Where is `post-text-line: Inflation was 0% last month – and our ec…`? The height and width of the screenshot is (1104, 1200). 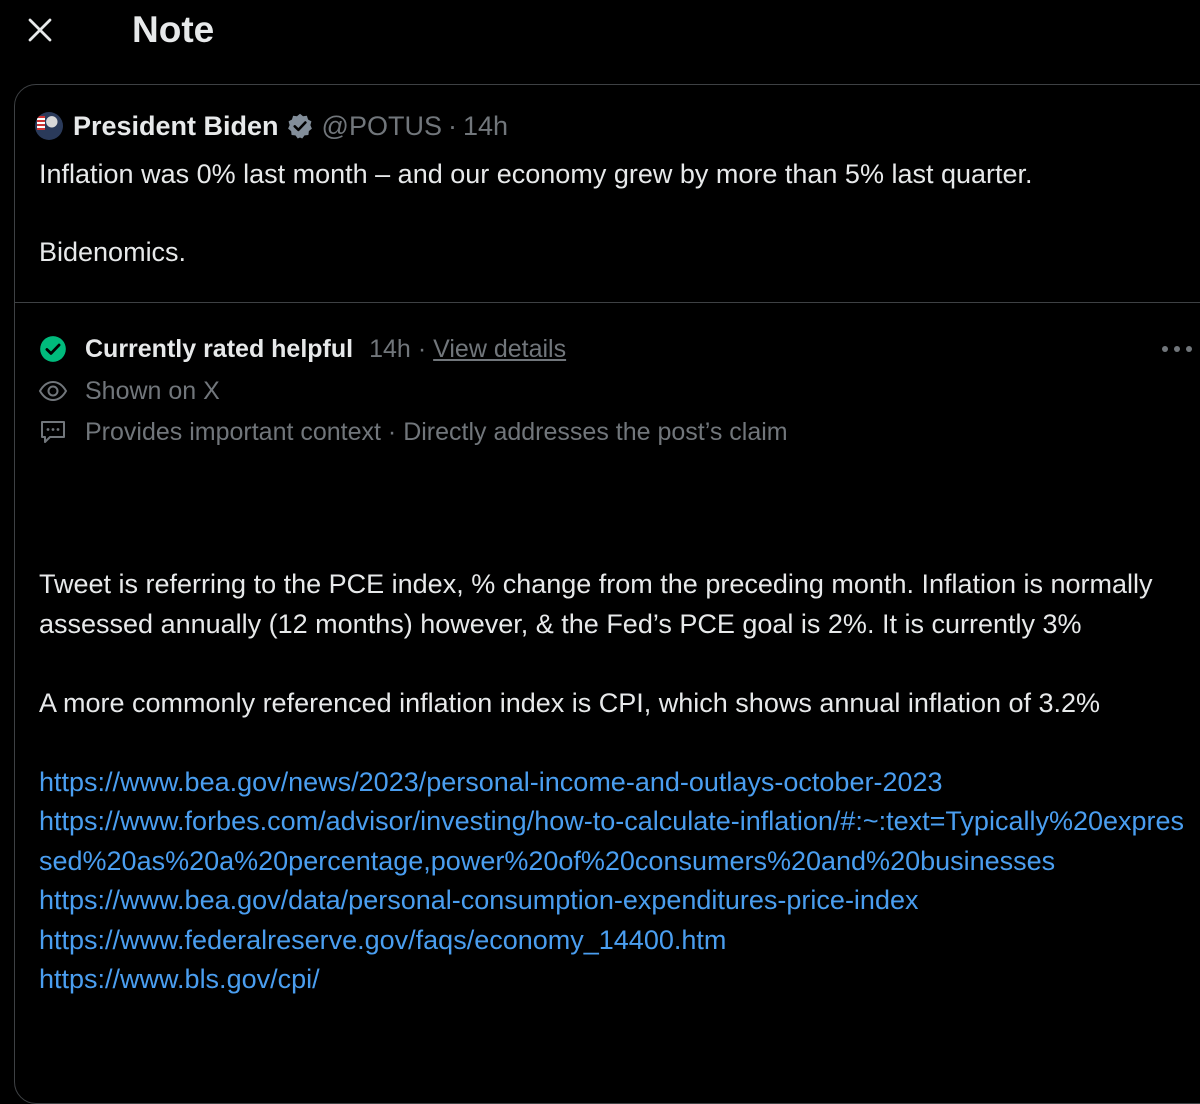 post-text-line: Inflation was 0% last month – and our ec… is located at coordinates (536, 174).